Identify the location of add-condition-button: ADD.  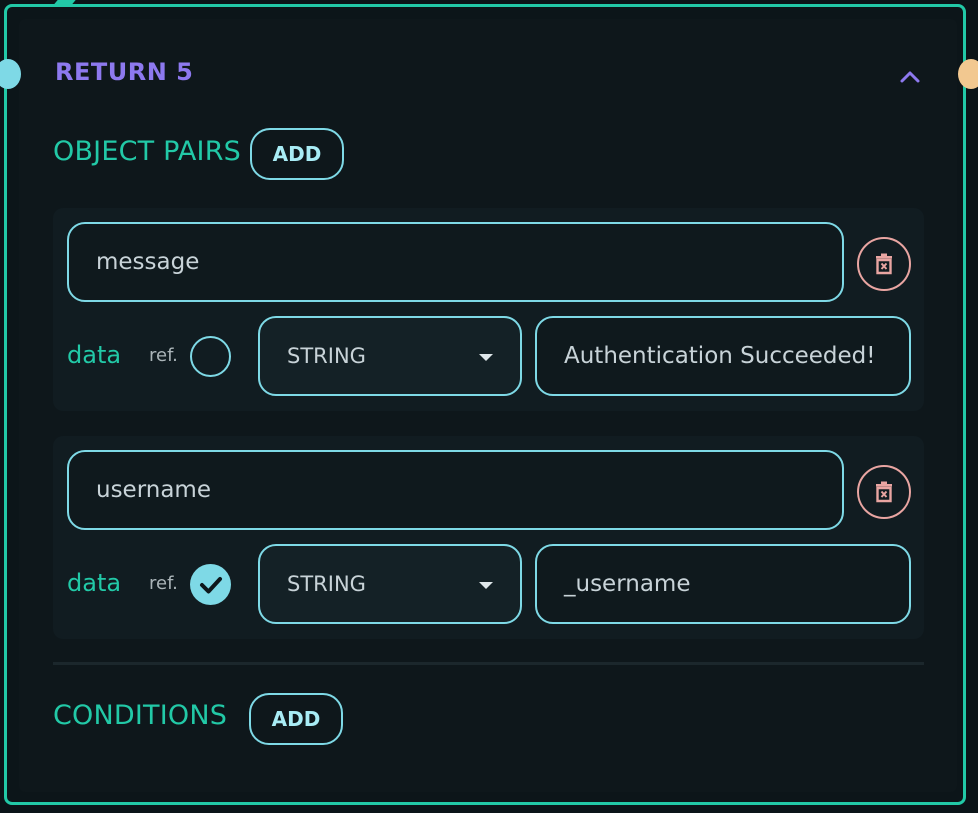
(296, 719).